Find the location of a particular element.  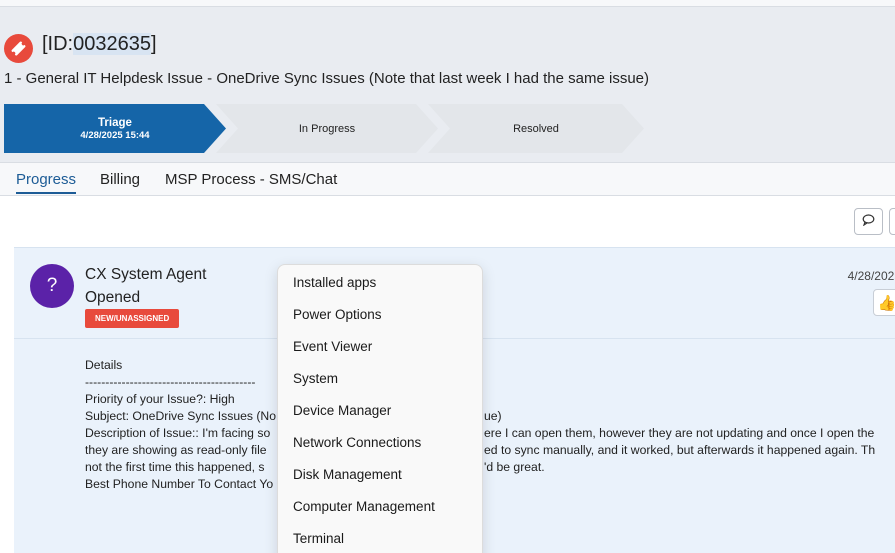

details-subject: Subject: OneDrive Sync Issues (No ue) is located at coordinates (490, 416).